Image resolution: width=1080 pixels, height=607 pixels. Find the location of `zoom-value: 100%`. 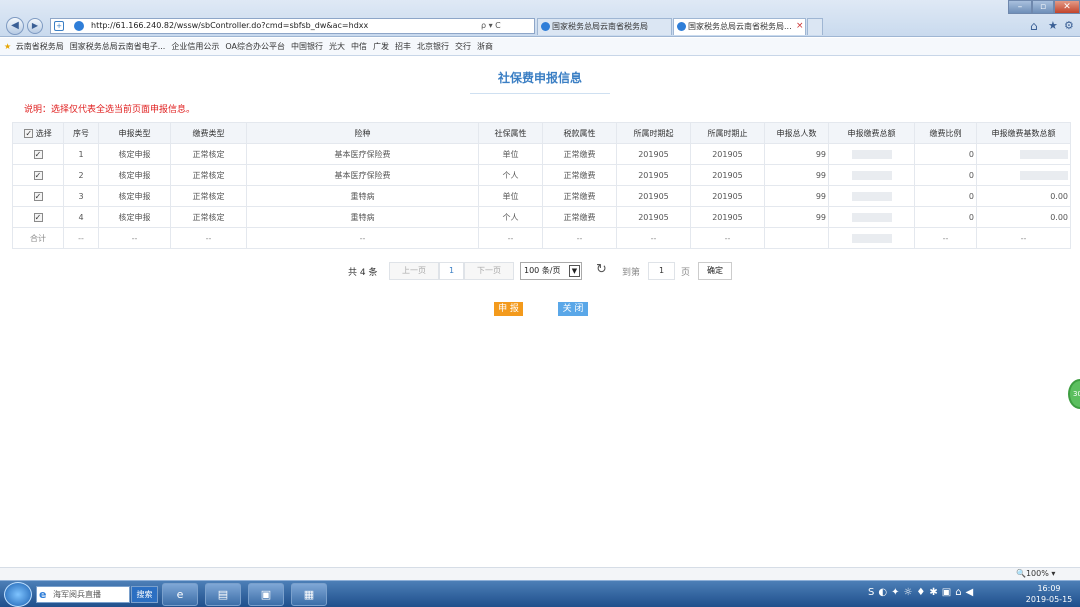

zoom-value: 100% is located at coordinates (1037, 573).